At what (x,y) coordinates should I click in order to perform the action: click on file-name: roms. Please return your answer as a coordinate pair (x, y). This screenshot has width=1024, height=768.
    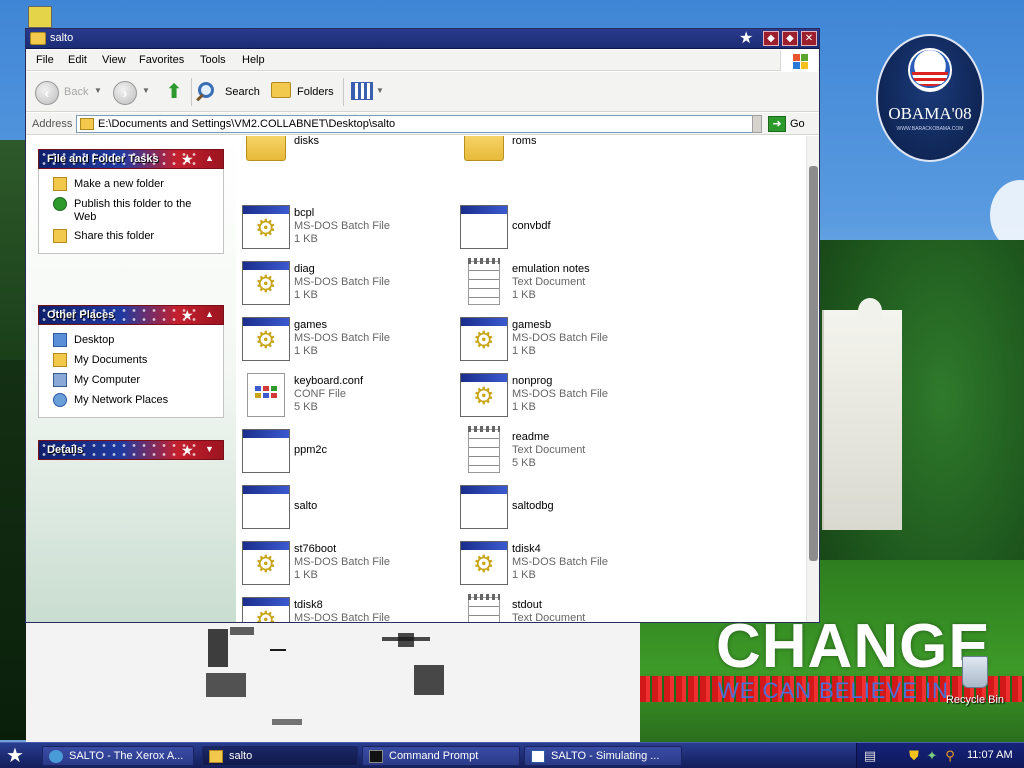
    Looking at the image, I should click on (524, 141).